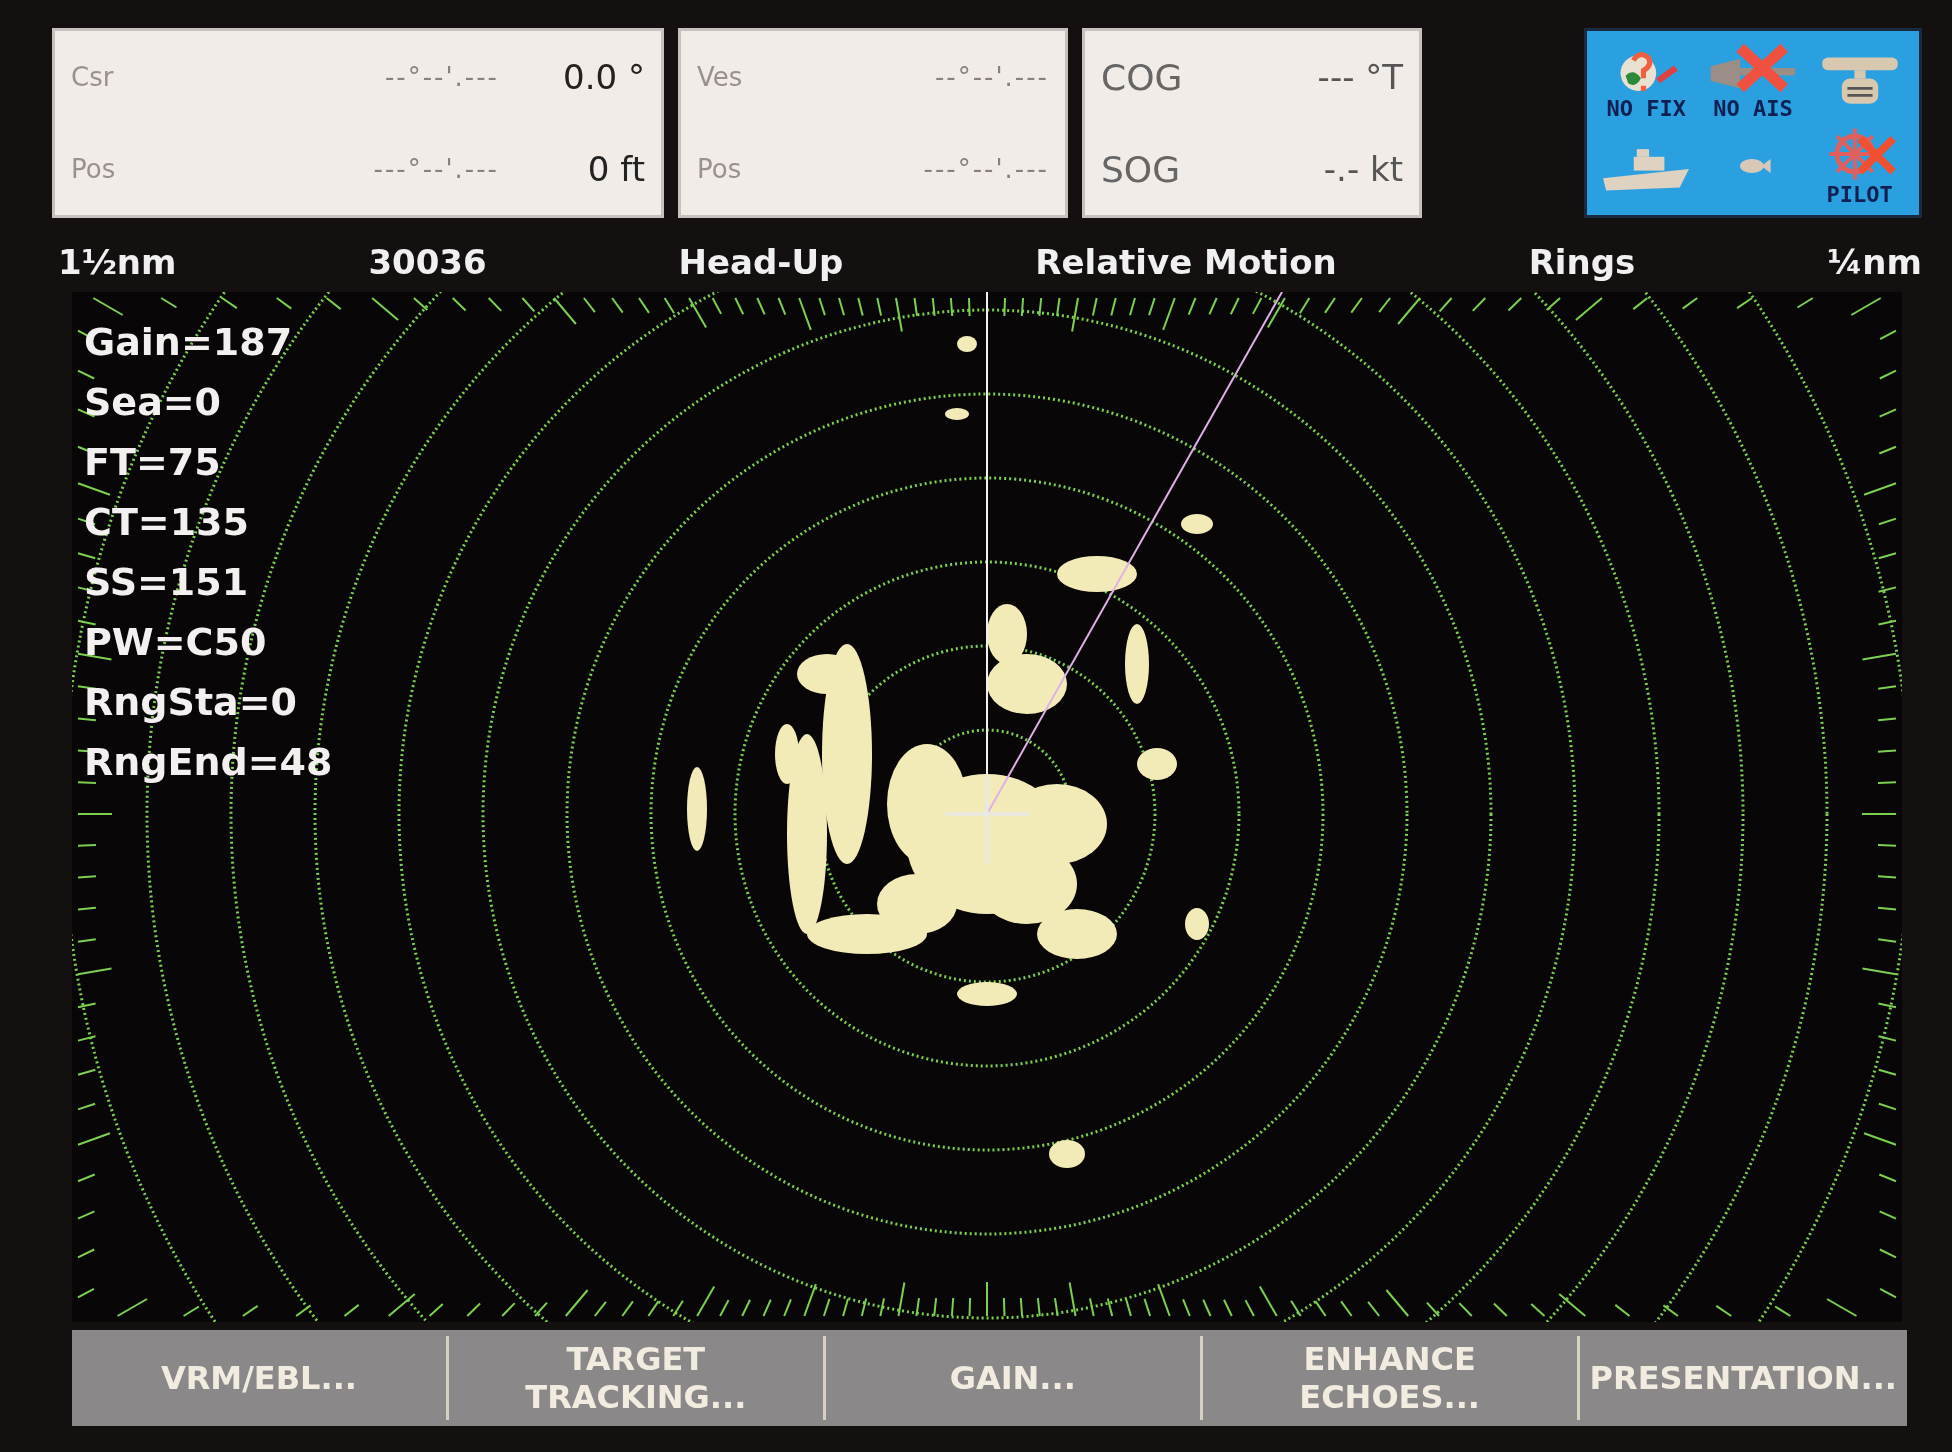 Image resolution: width=1952 pixels, height=1452 pixels. I want to click on status-label: NO FIX, so click(1646, 108).